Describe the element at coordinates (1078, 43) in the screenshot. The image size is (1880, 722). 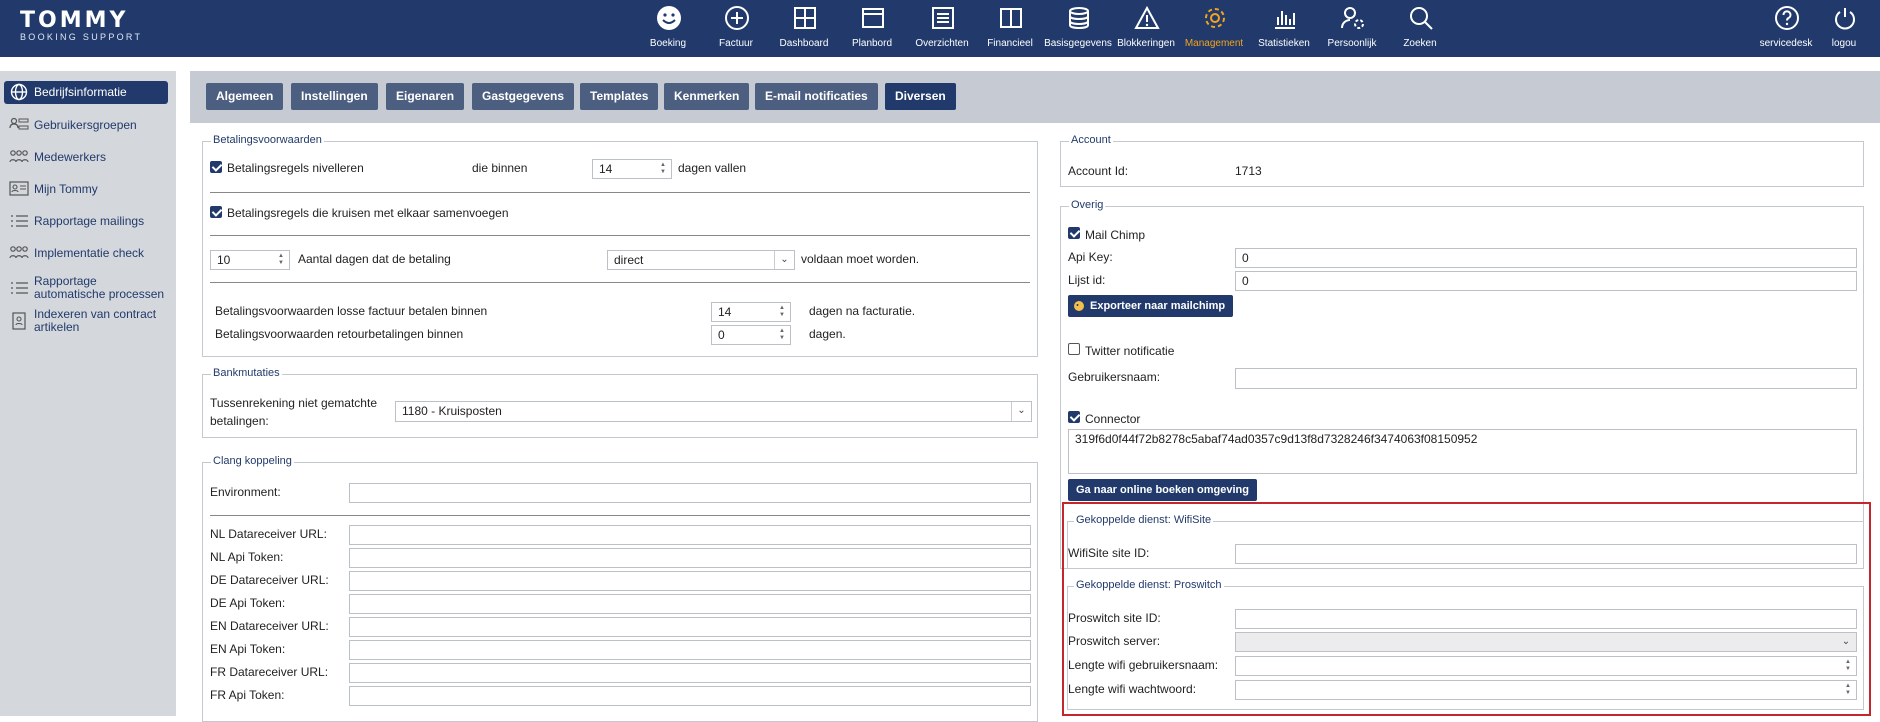
I see `nav-label: Basisgegevens` at that location.